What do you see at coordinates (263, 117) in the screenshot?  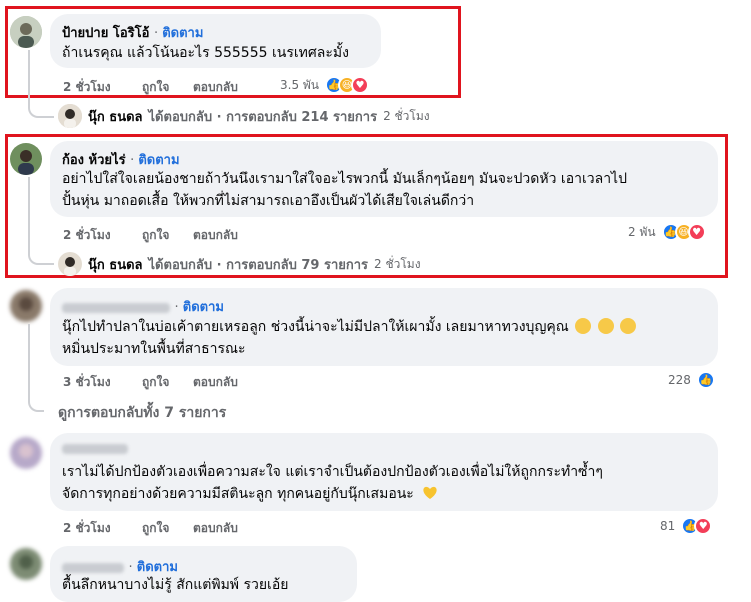 I see `reply-count-text: ได้ตอบกลับ · การตอบกลับ 214 รายการ` at bounding box center [263, 117].